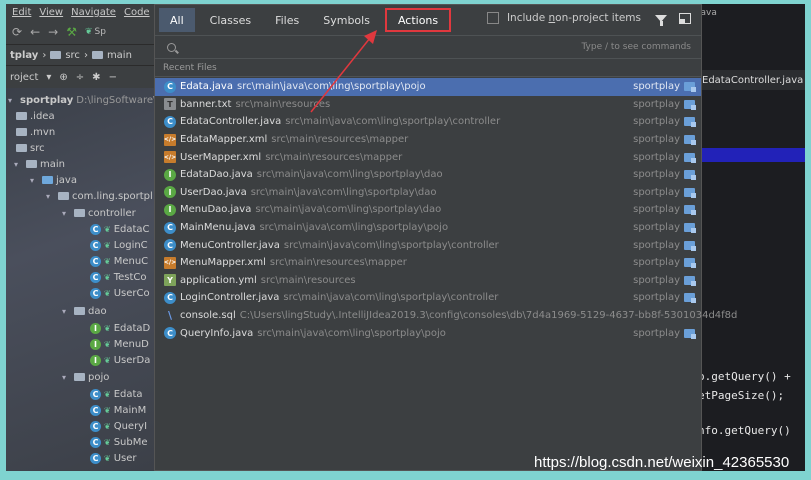  Describe the element at coordinates (208, 316) in the screenshot. I see `result-name: console.sql` at that location.